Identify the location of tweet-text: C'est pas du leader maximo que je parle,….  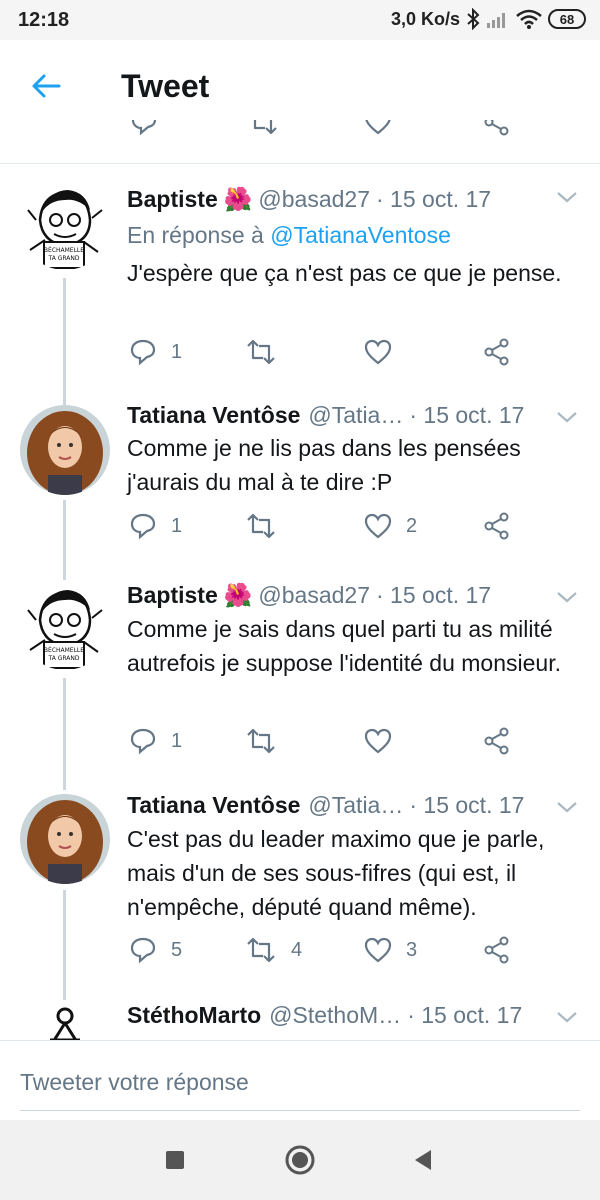
(336, 873).